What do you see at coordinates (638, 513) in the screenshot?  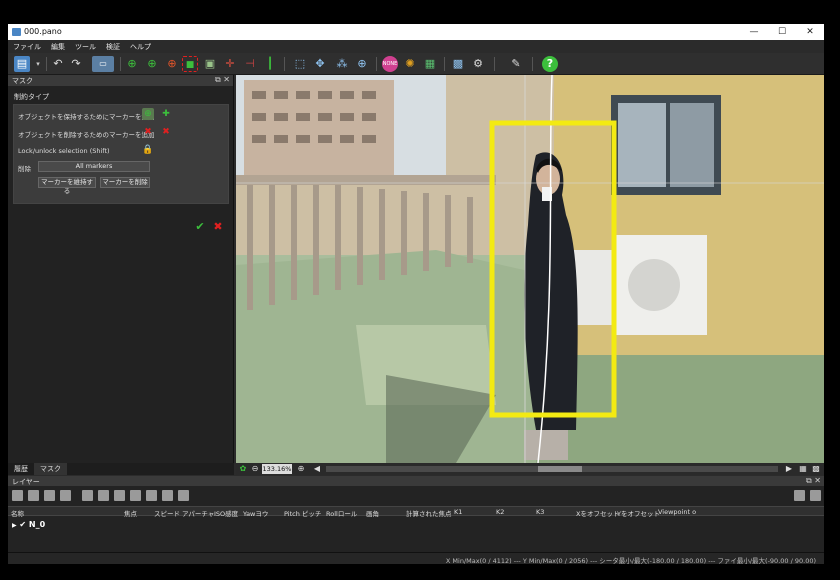 I see `col-y-offset: Yをオフセット` at bounding box center [638, 513].